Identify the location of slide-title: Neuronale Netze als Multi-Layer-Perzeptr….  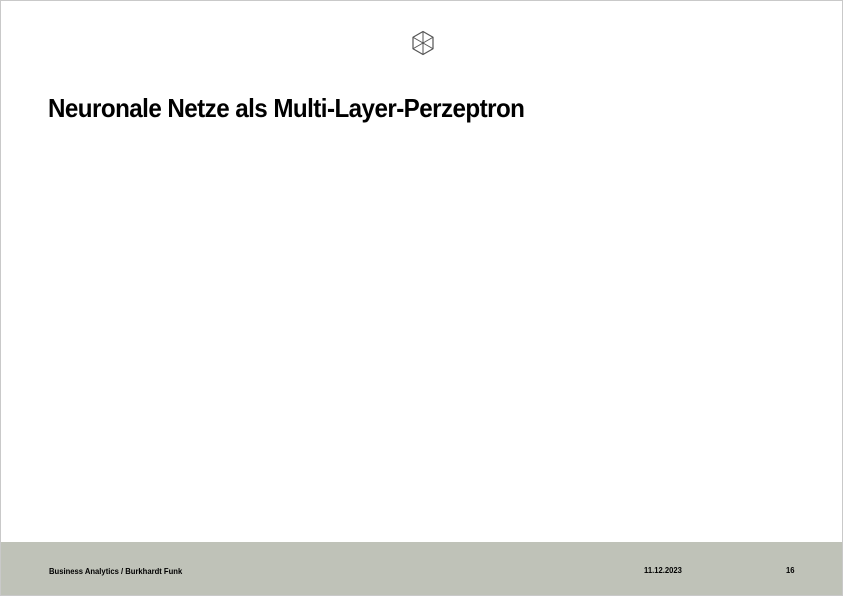
(286, 108).